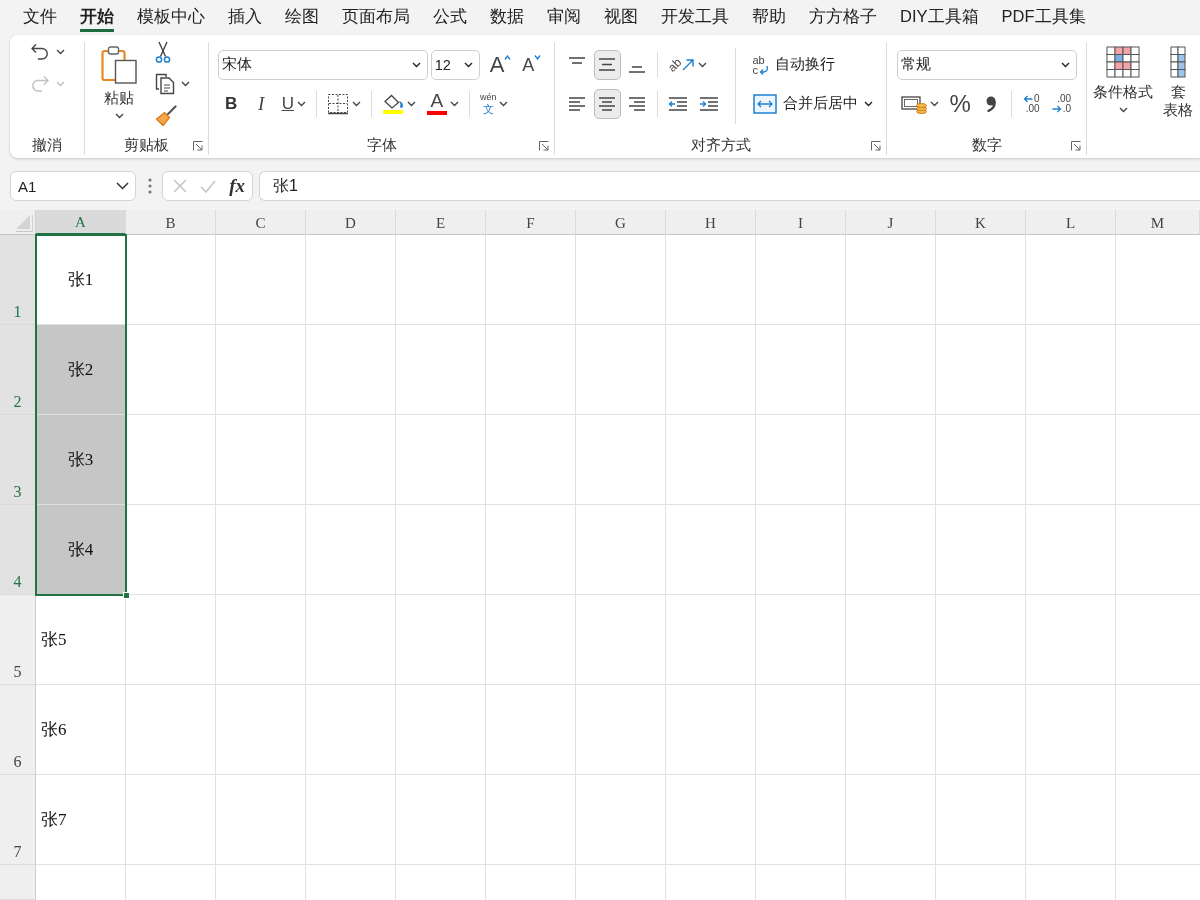 The height and width of the screenshot is (900, 1200). I want to click on insert-function-button: fx, so click(237, 186).